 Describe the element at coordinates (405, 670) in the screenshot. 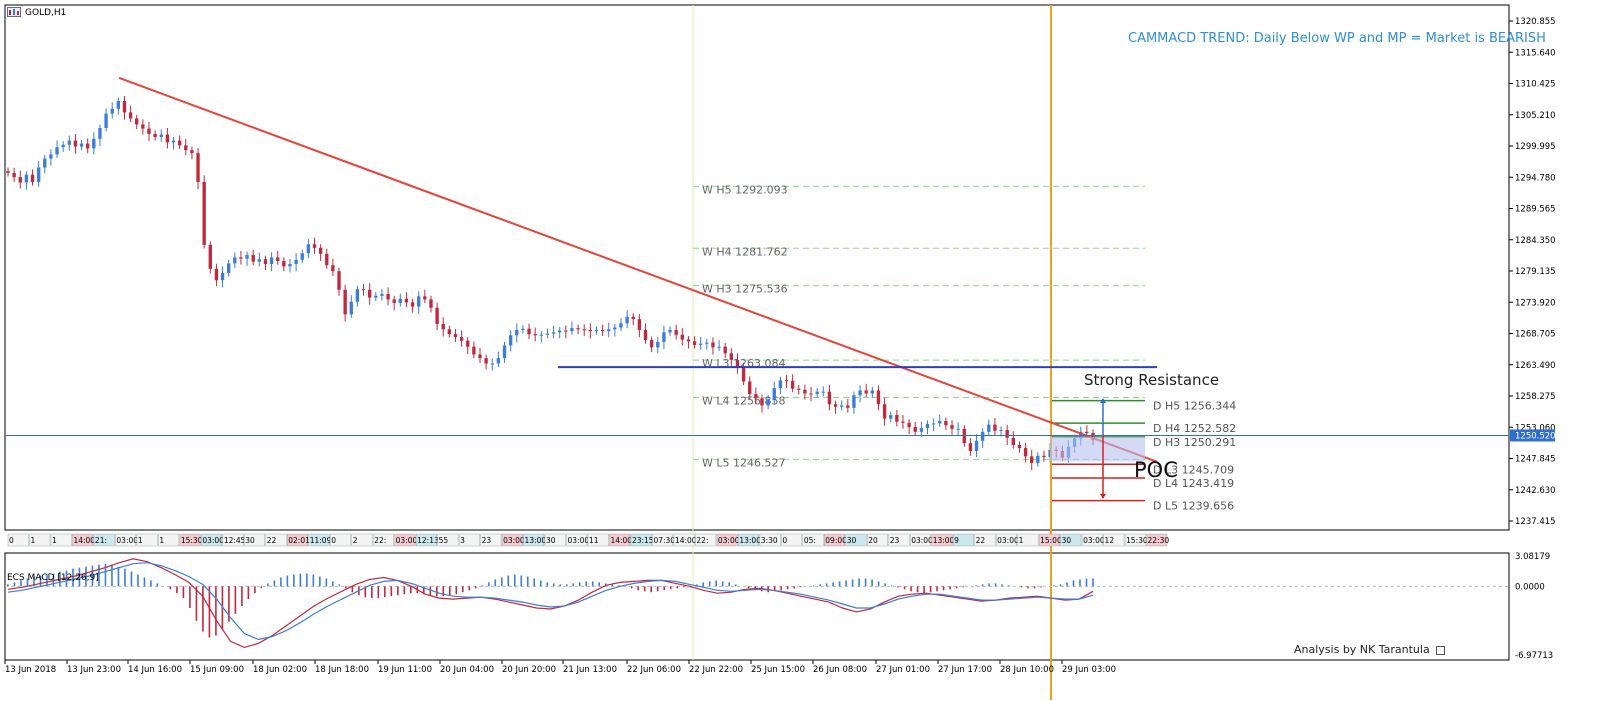

I see `time-tick-label-6: 19 Jun 11:00` at that location.